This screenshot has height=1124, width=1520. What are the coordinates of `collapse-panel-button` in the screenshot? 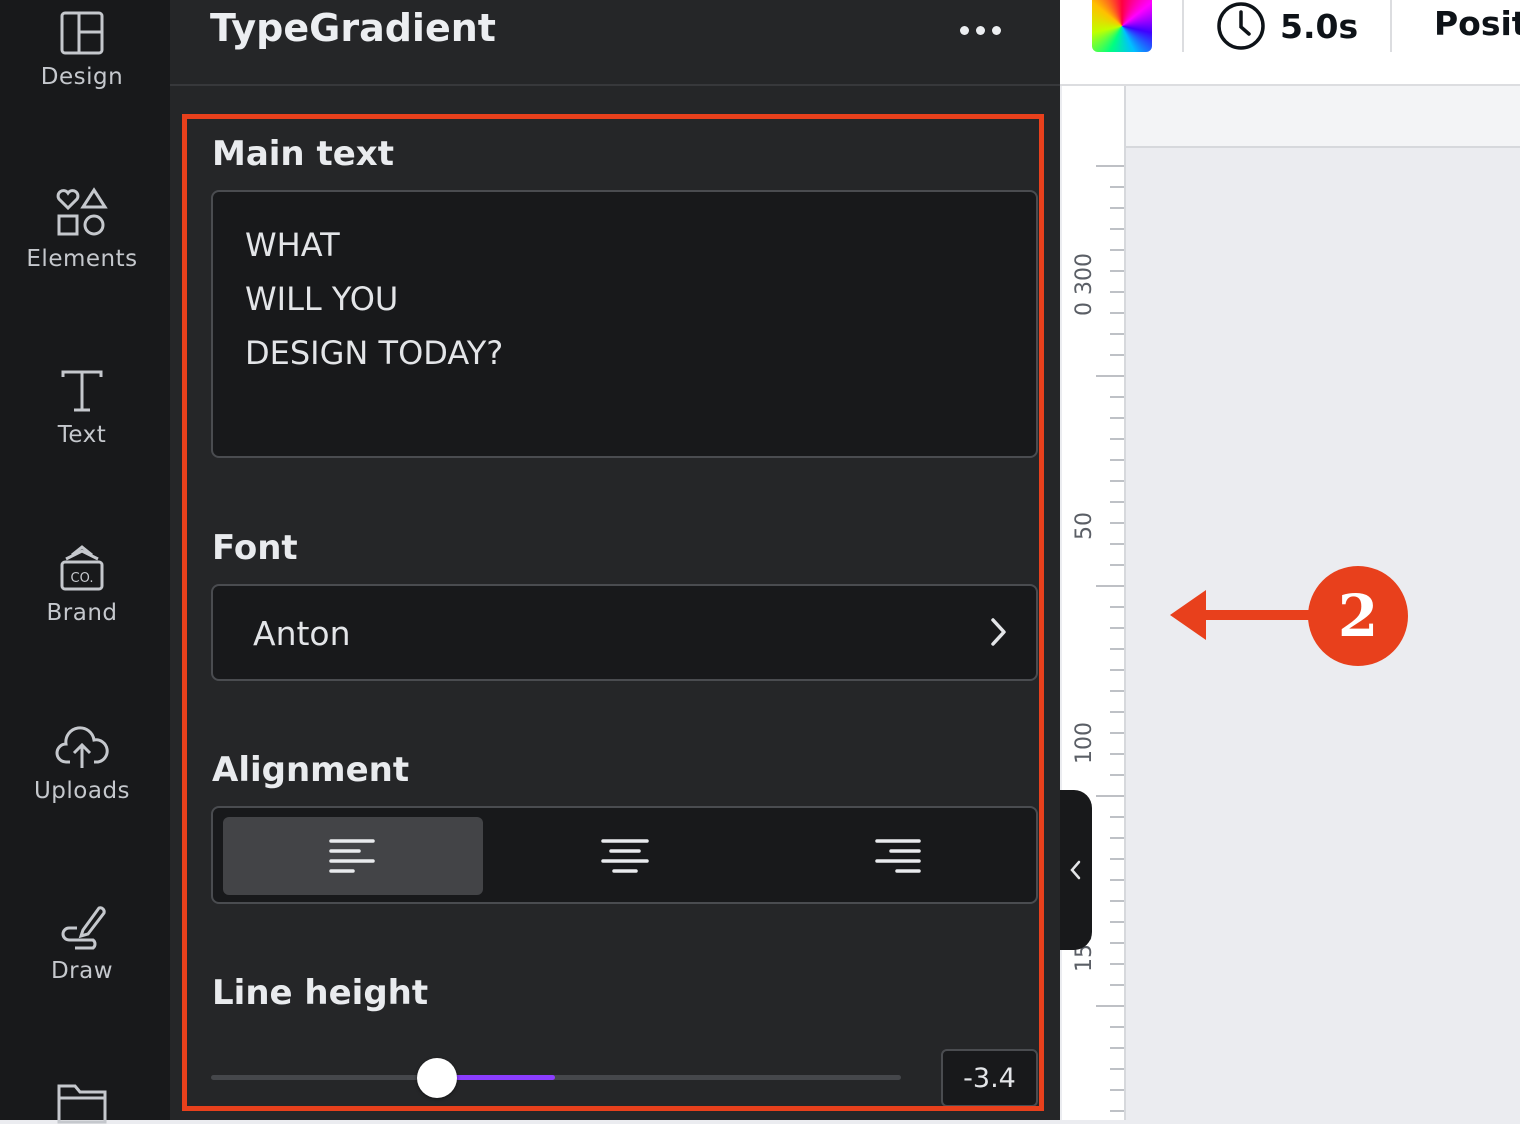 It's located at (1076, 870).